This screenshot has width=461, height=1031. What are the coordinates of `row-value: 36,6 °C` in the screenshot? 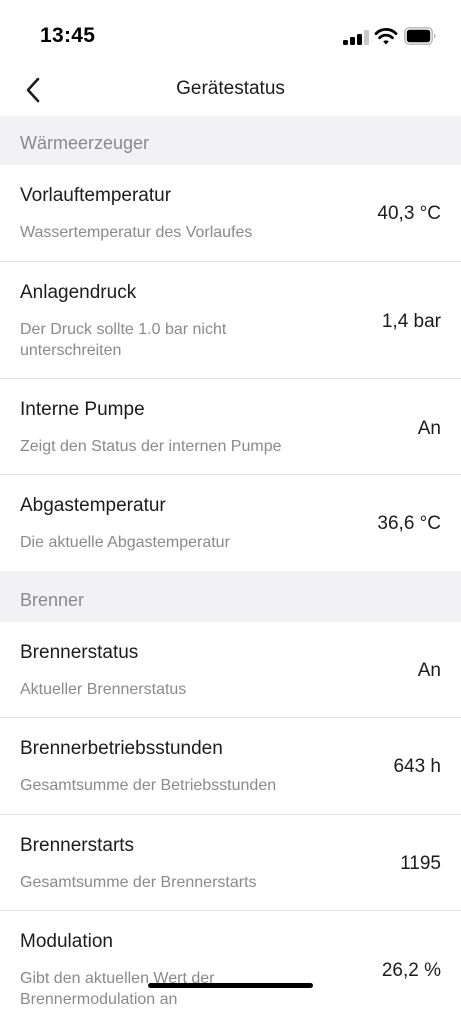 It's located at (409, 523).